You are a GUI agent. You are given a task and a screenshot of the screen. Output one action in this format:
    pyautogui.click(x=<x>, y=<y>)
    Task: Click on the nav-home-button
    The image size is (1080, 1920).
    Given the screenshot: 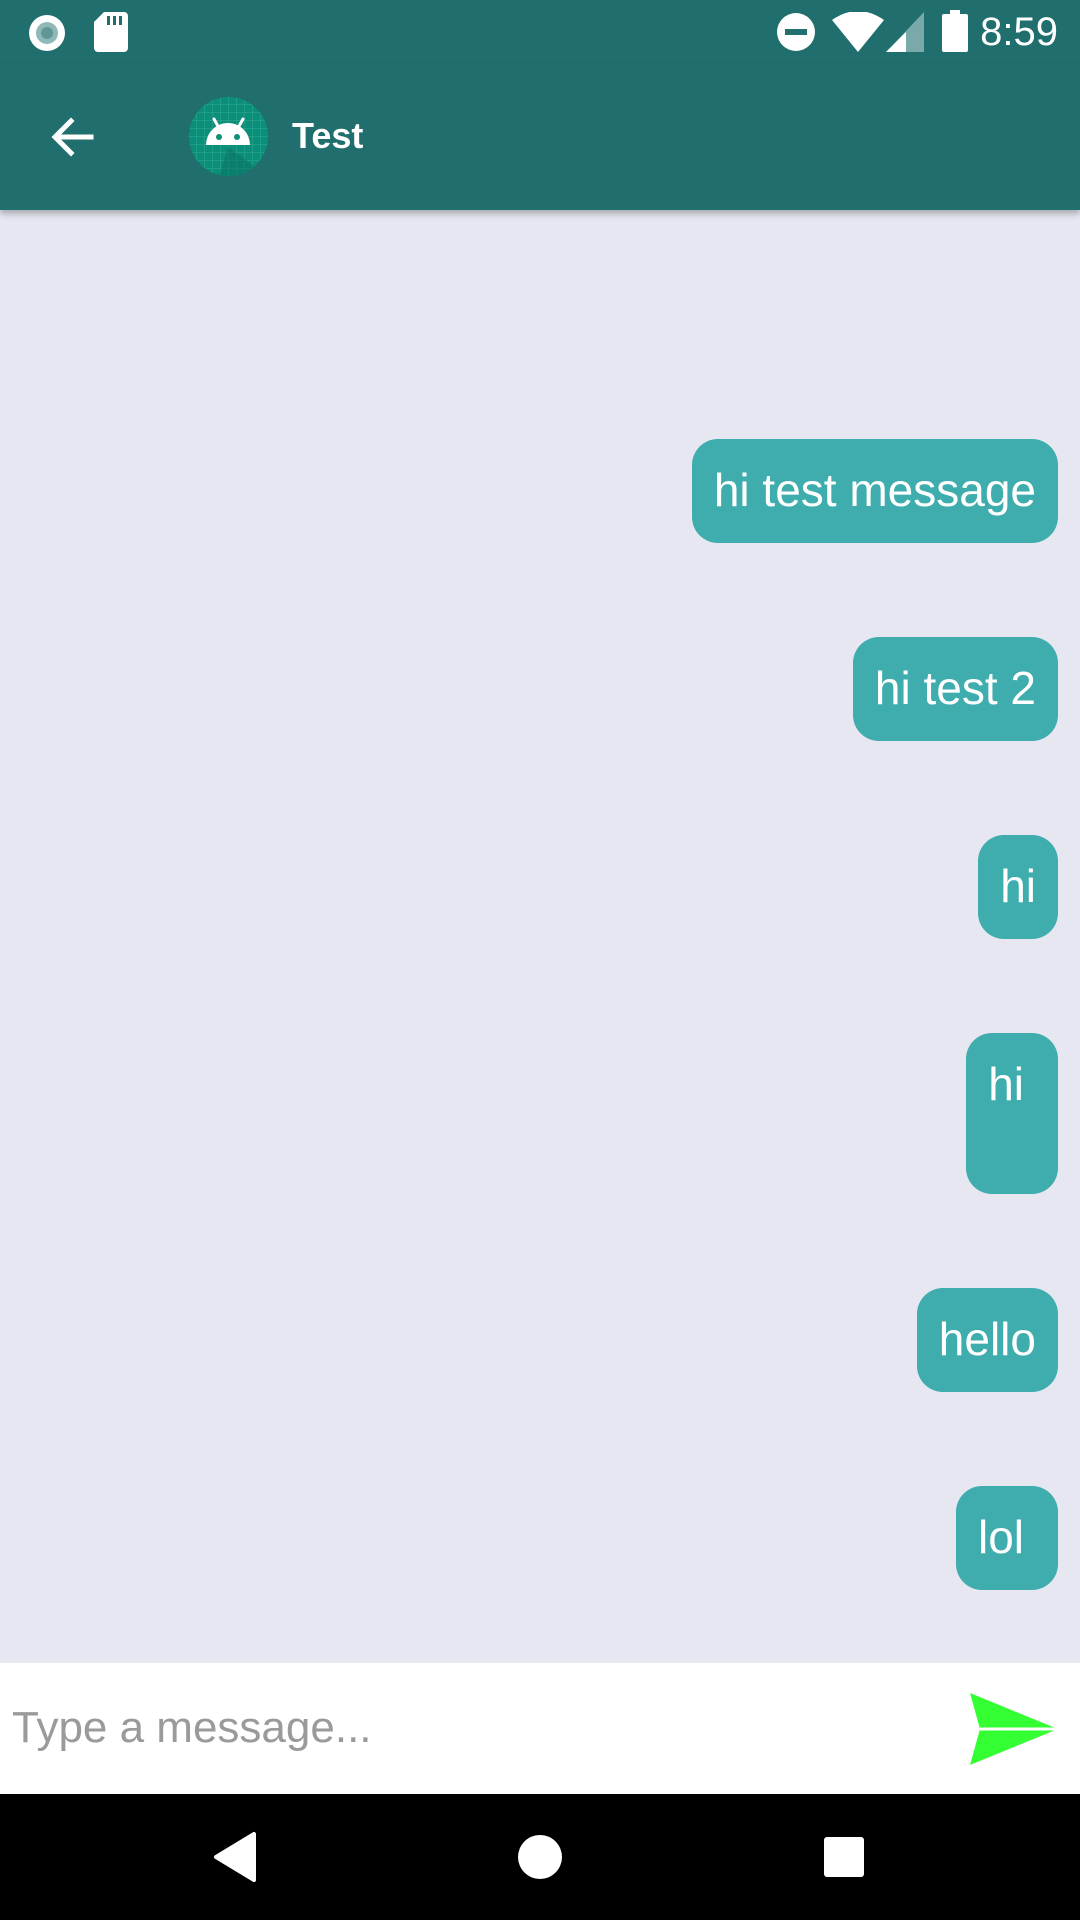 What is the action you would take?
    pyautogui.click(x=540, y=1857)
    